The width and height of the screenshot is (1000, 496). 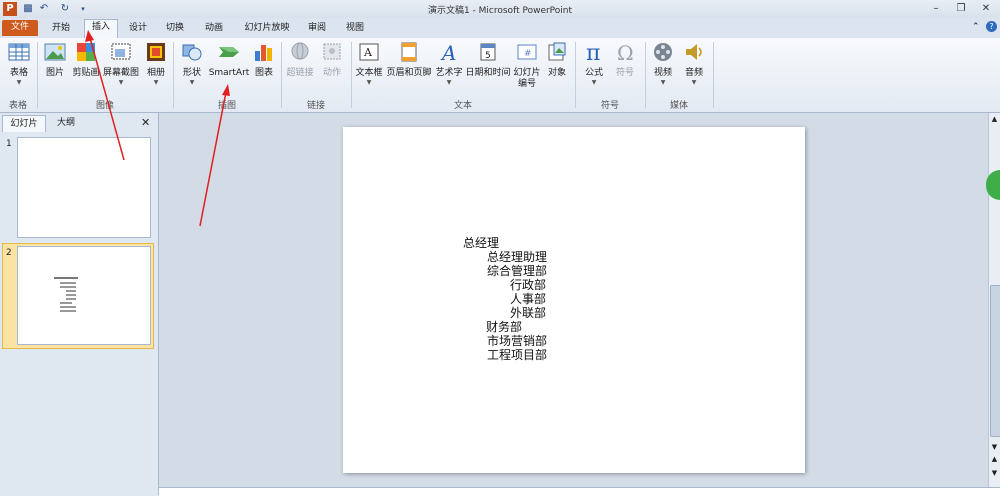 I want to click on group-separator, so click(x=713, y=75).